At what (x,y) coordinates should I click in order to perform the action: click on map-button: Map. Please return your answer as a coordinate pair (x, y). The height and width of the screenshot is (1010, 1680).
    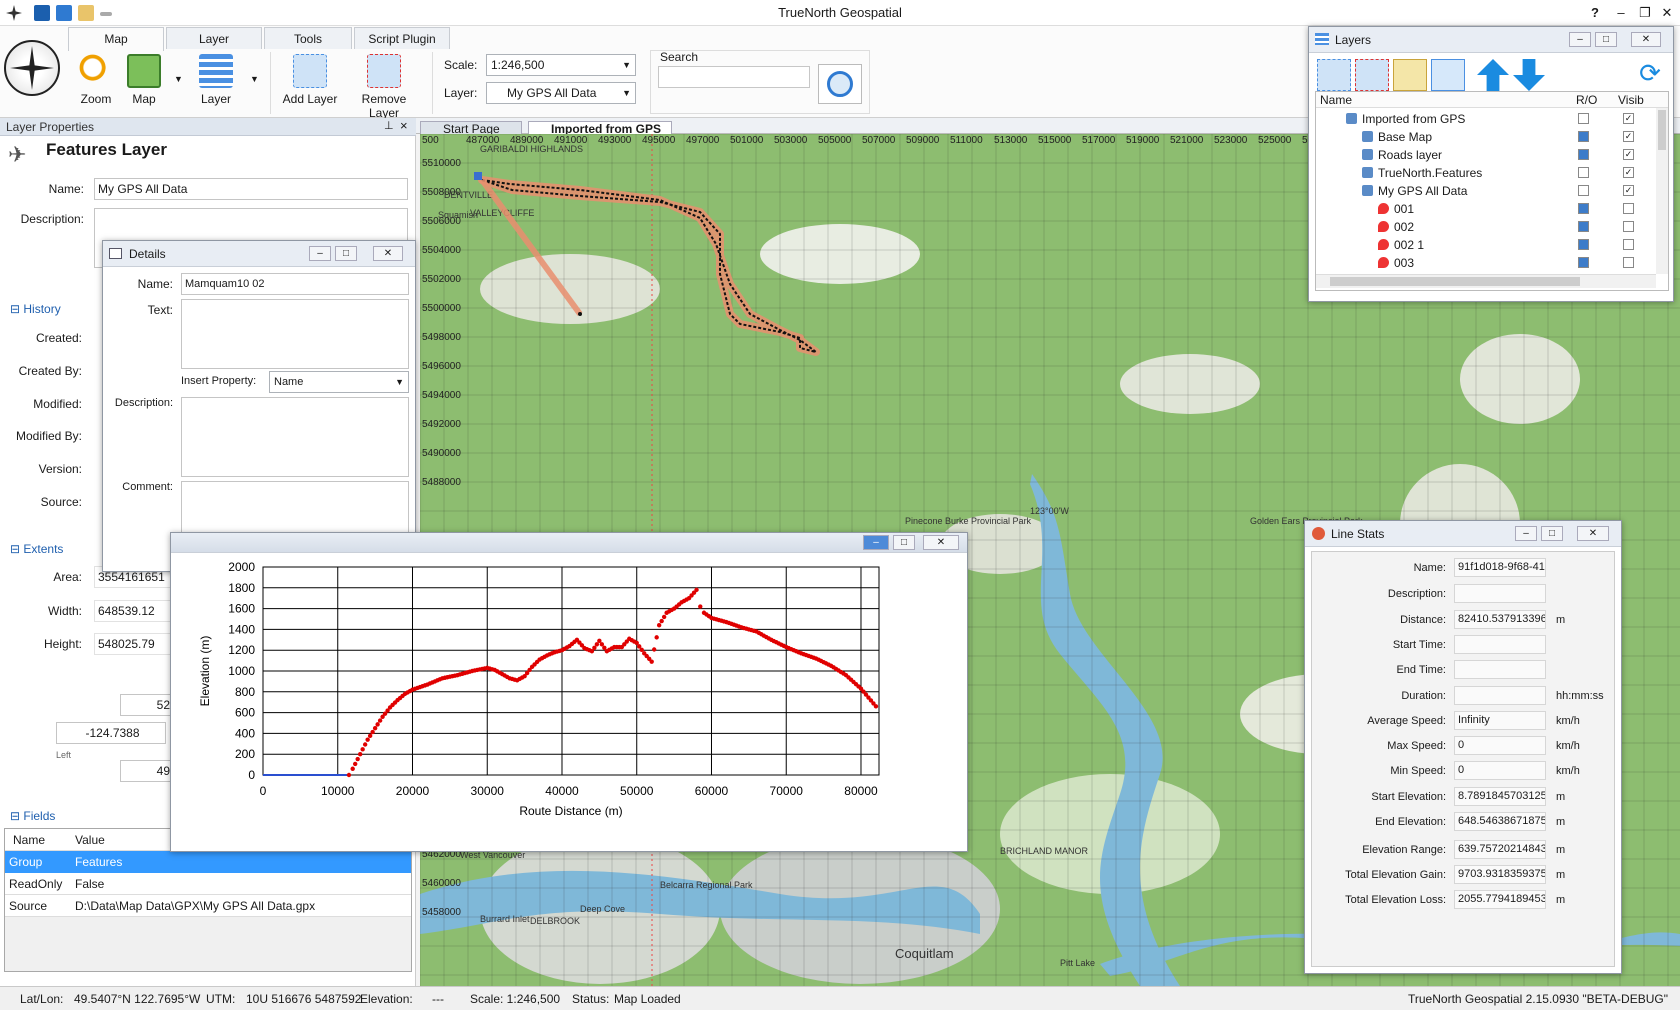
    Looking at the image, I should click on (144, 80).